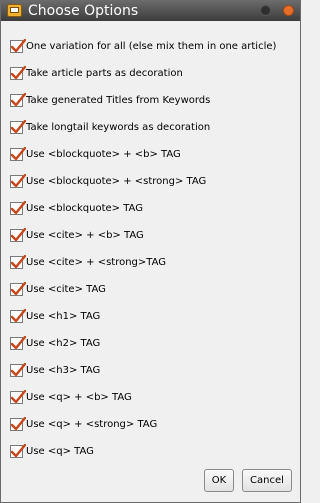 The image size is (320, 503). I want to click on option-label: Use <h2> TAG, so click(63, 343).